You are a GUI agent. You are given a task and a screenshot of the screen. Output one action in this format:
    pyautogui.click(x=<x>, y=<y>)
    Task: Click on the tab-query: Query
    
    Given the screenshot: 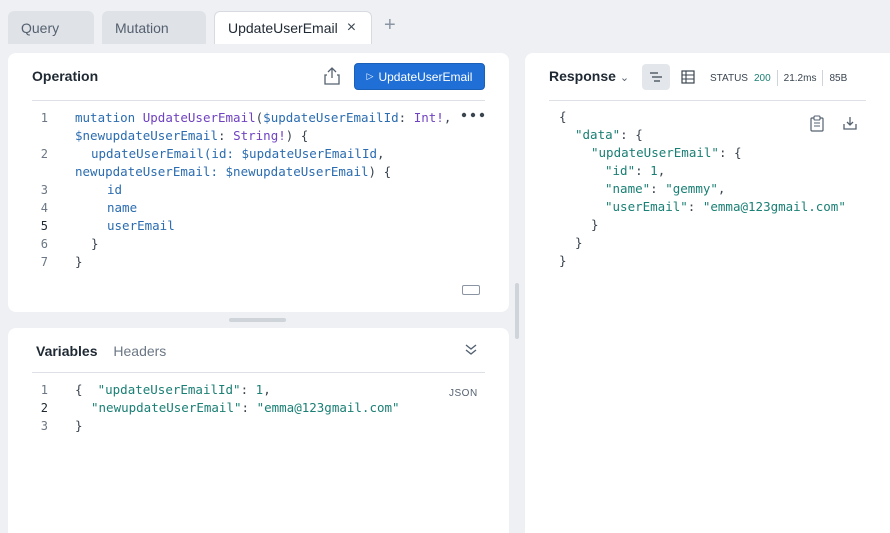 What is the action you would take?
    pyautogui.click(x=51, y=27)
    